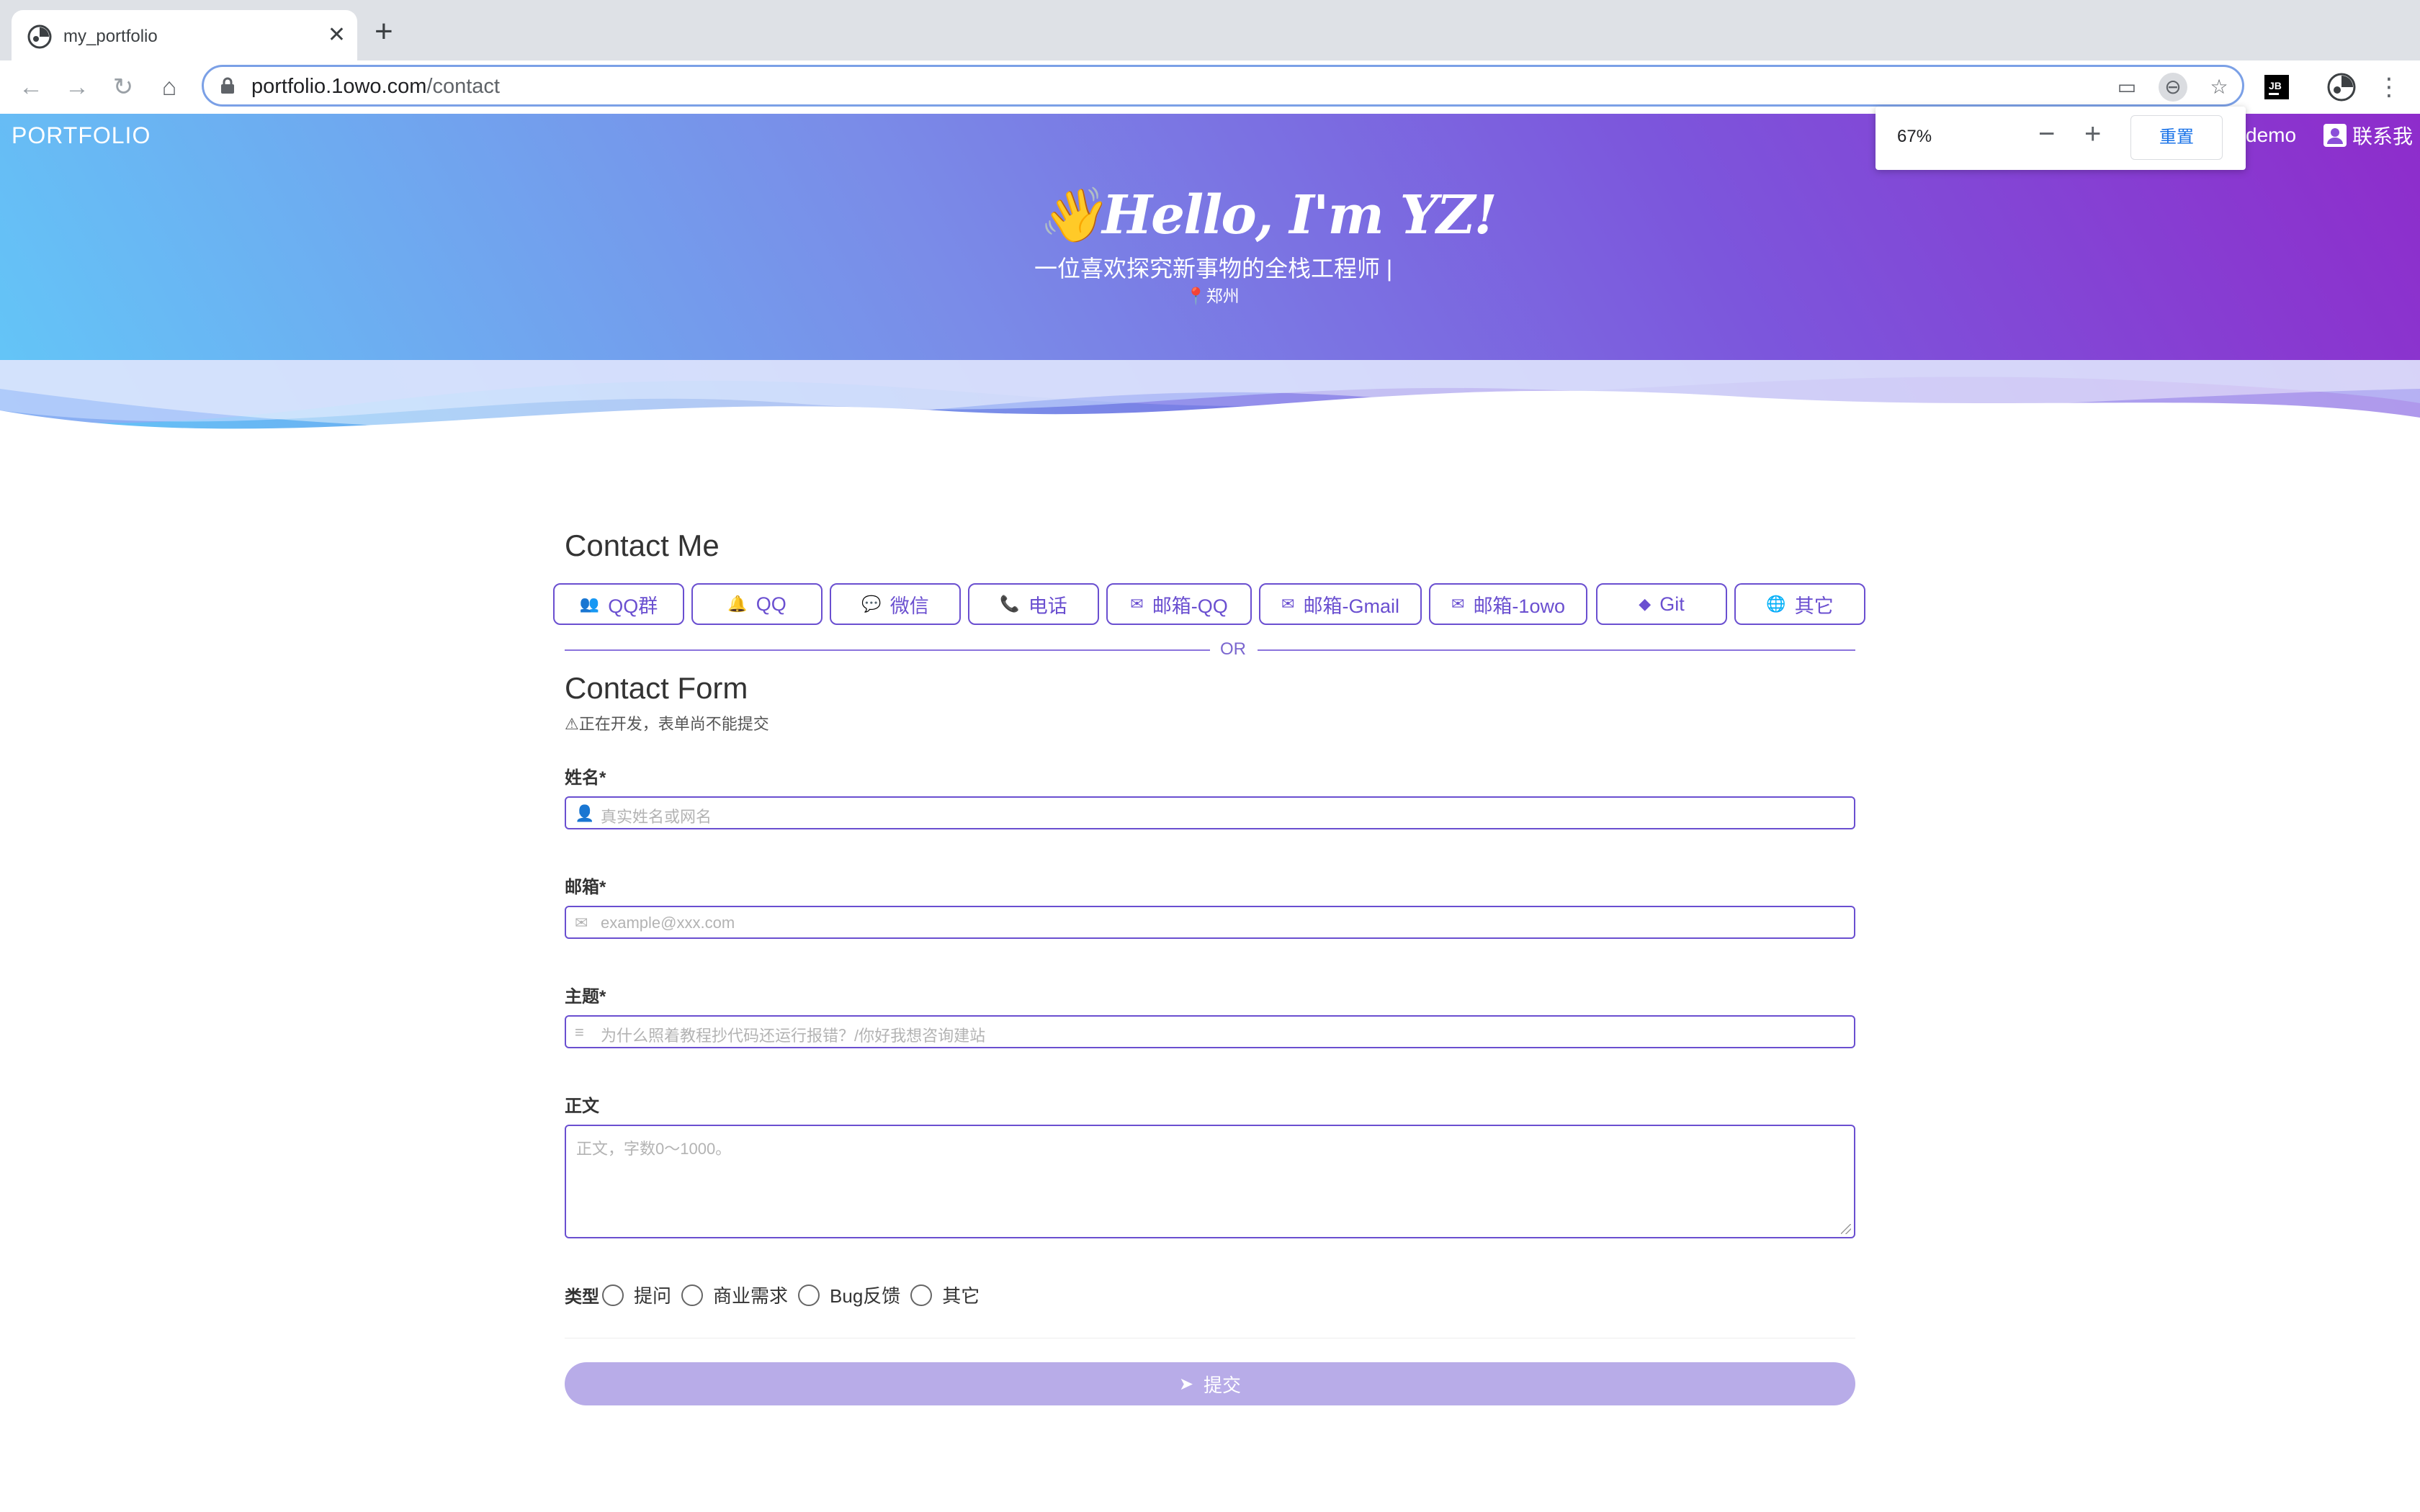 This screenshot has height=1512, width=2420. Describe the element at coordinates (1210, 440) in the screenshot. I see `hero-wave-bottom` at that location.